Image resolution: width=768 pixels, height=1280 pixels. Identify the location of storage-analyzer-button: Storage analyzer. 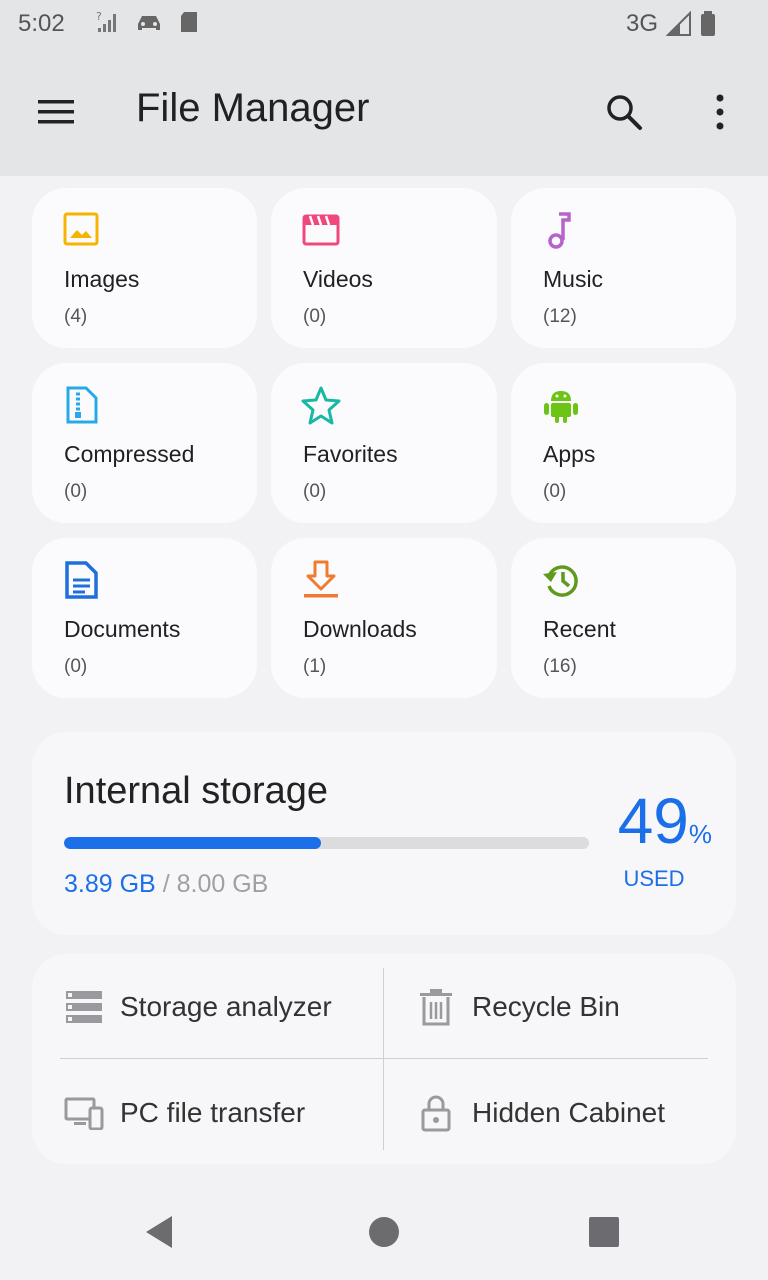
(219, 1007).